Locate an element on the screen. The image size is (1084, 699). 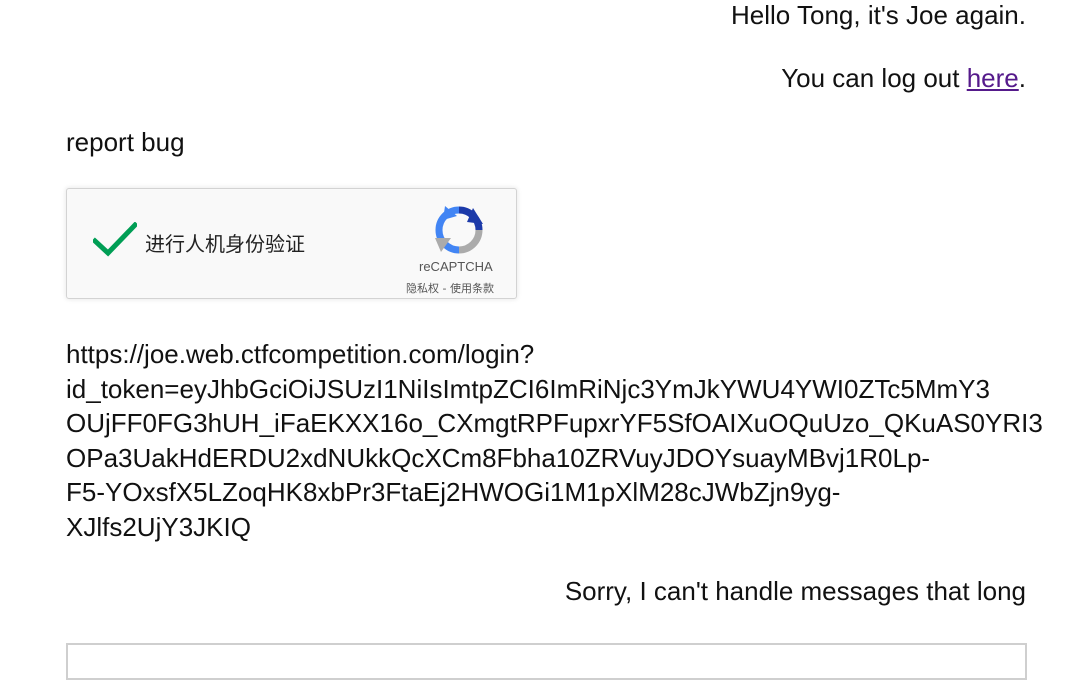
user-message-text: report bug is located at coordinates (125, 142).